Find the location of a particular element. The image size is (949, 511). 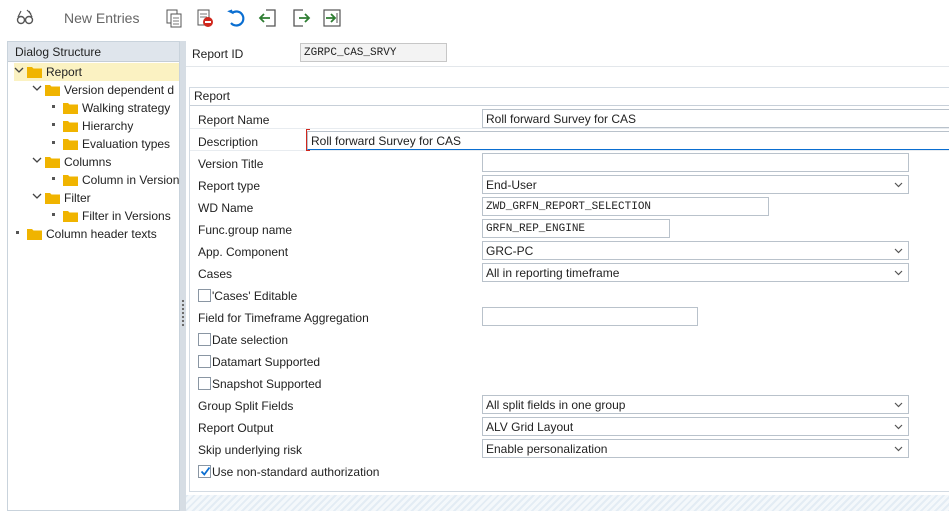

tree-node-label: Filter is located at coordinates (77, 198).